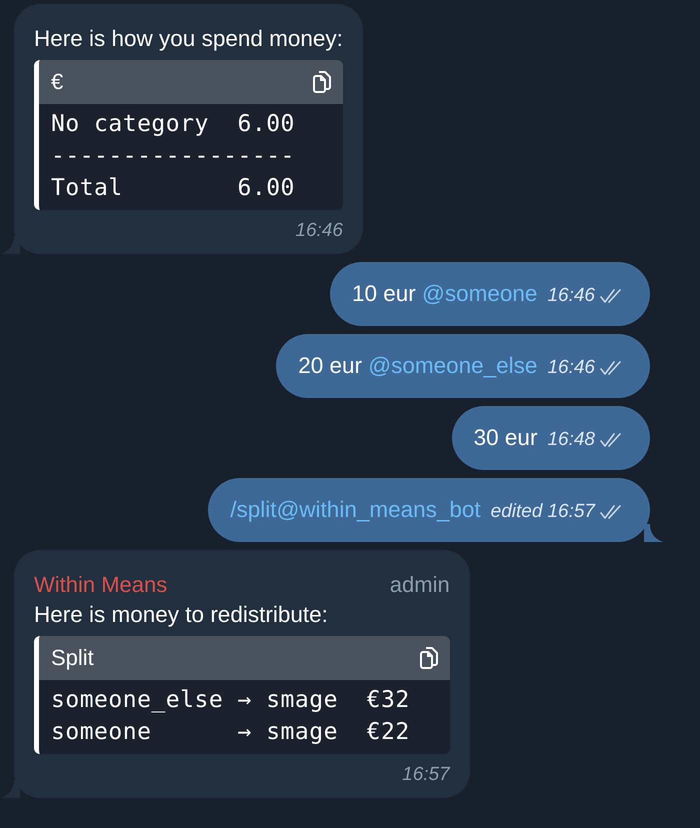 This screenshot has height=828, width=700. What do you see at coordinates (101, 585) in the screenshot?
I see `sender-name: Within Means` at bounding box center [101, 585].